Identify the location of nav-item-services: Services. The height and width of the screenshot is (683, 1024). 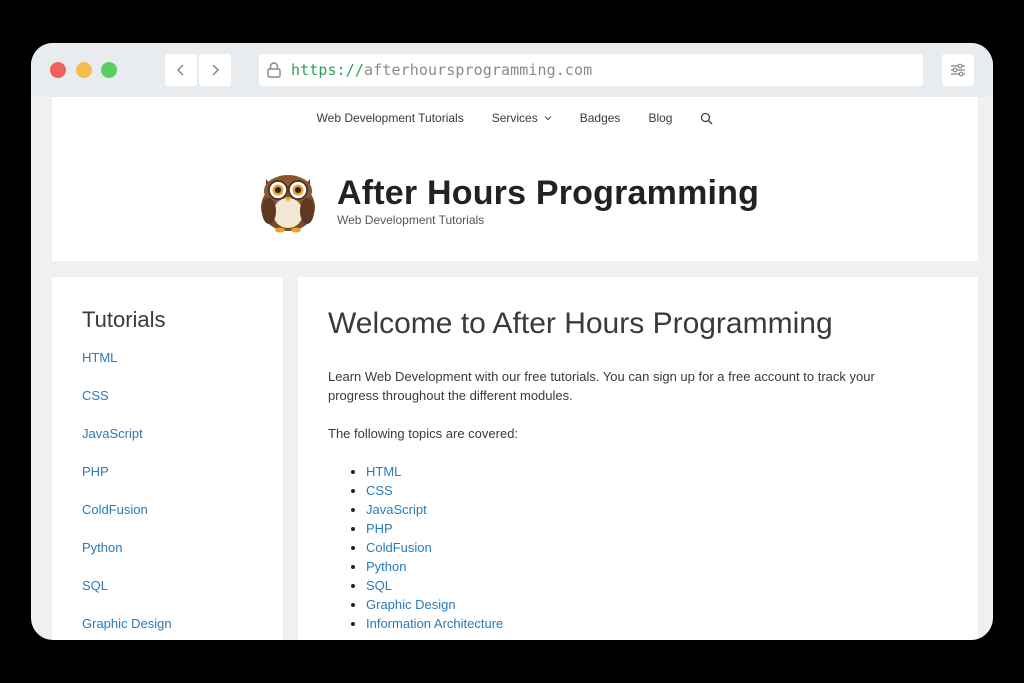
(522, 118).